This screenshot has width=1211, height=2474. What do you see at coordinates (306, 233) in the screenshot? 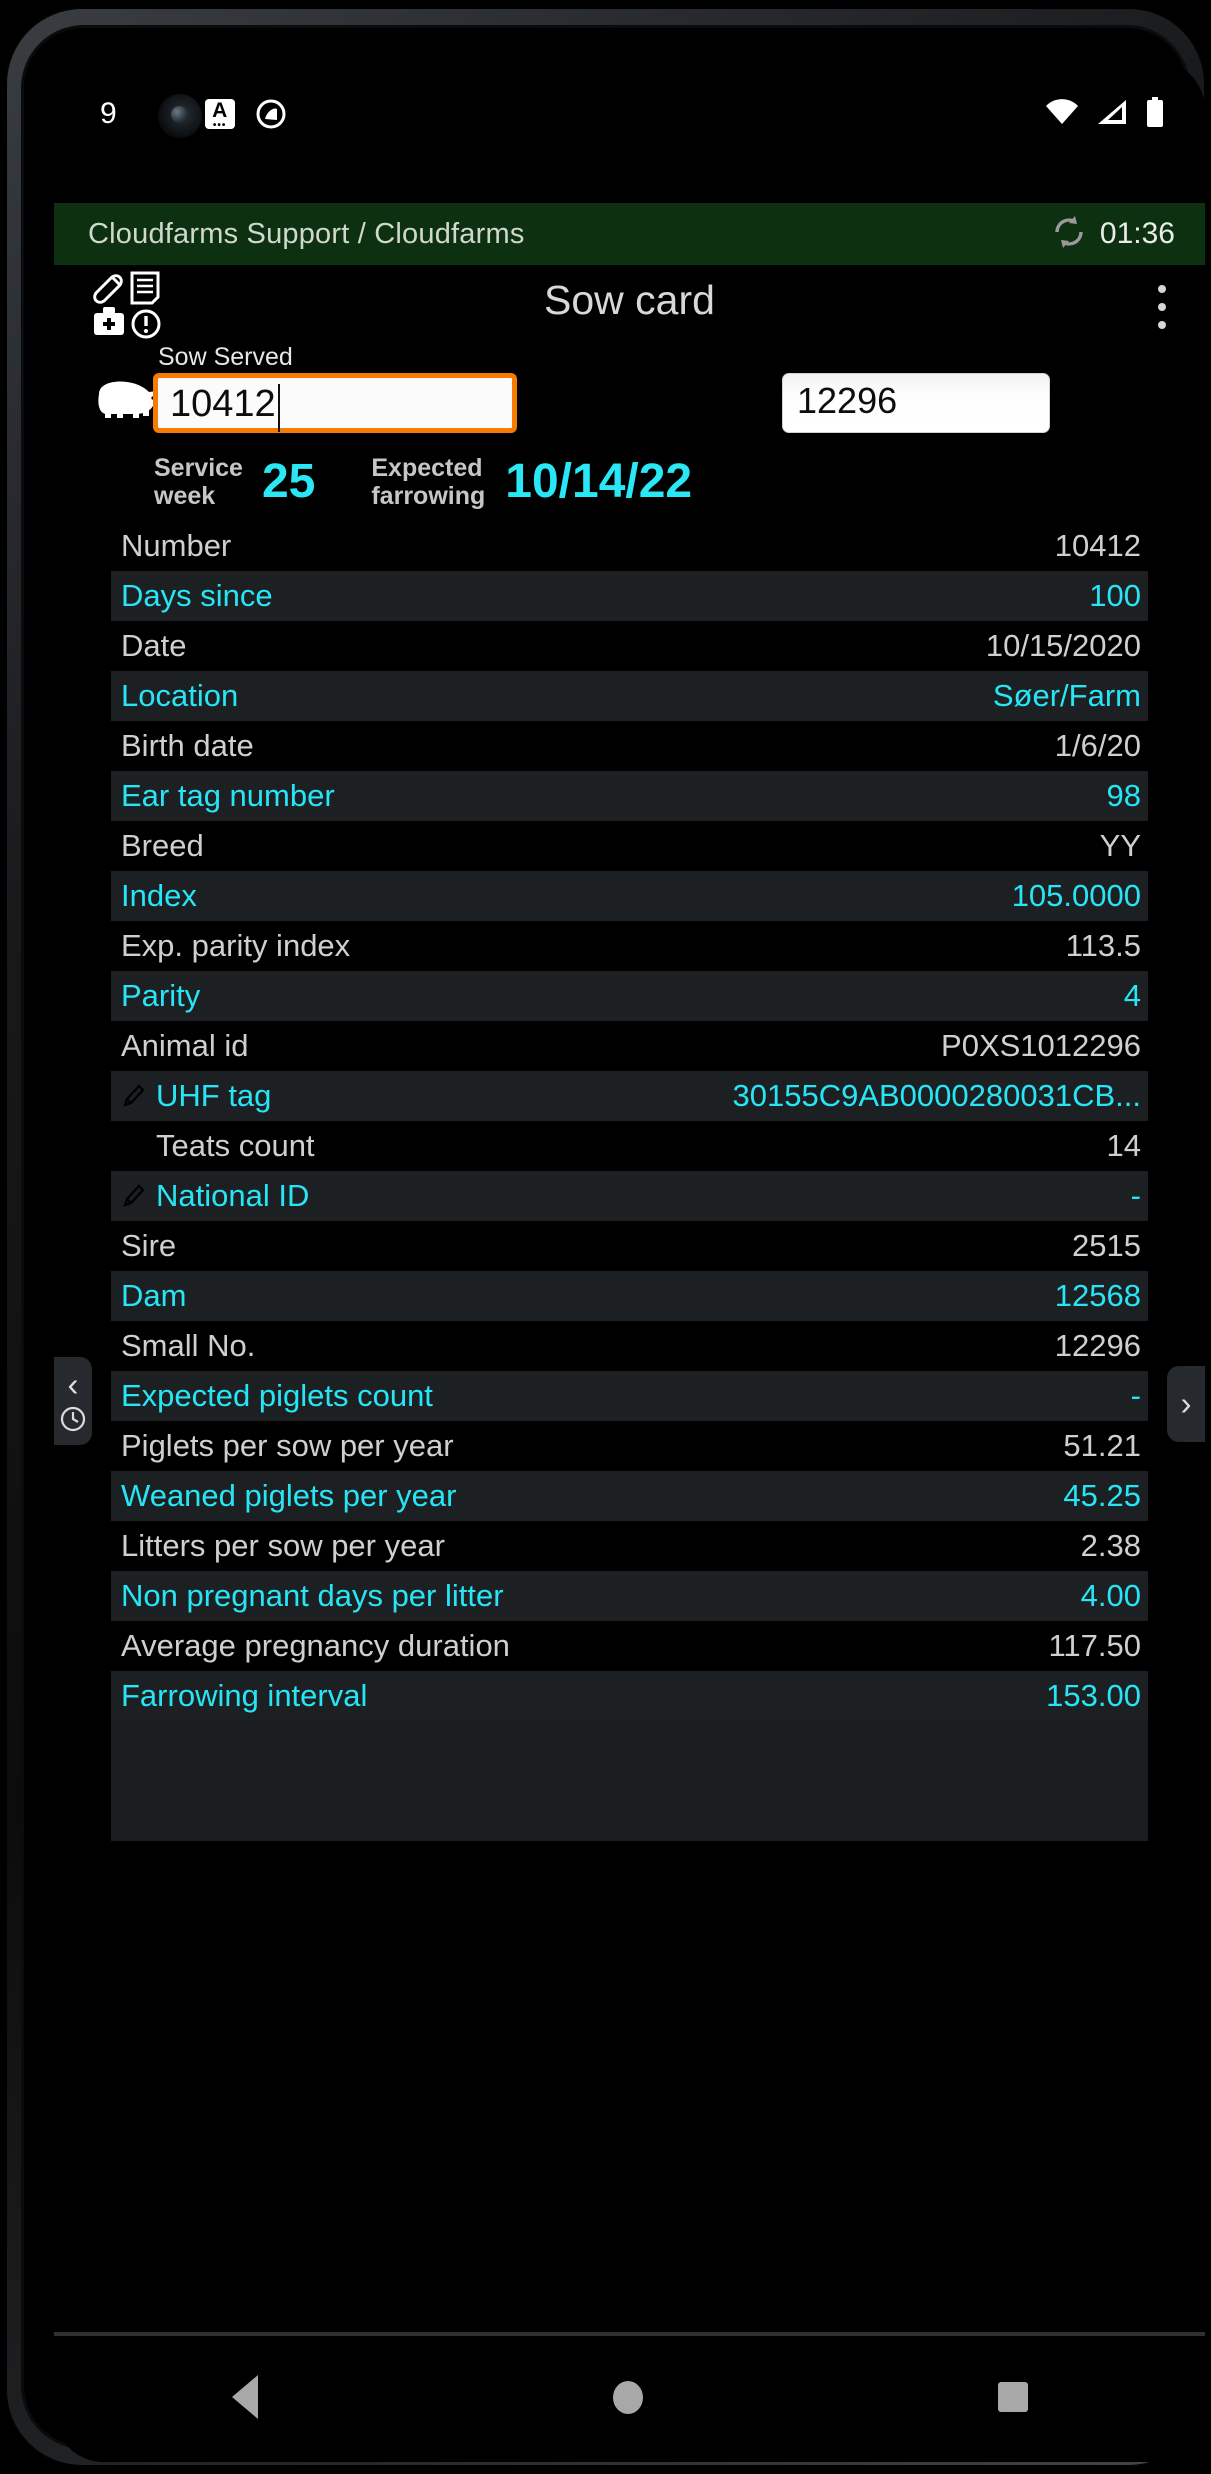
I see `farm-breadcrumb: Cloudfarms Support / Cloudfarms` at bounding box center [306, 233].